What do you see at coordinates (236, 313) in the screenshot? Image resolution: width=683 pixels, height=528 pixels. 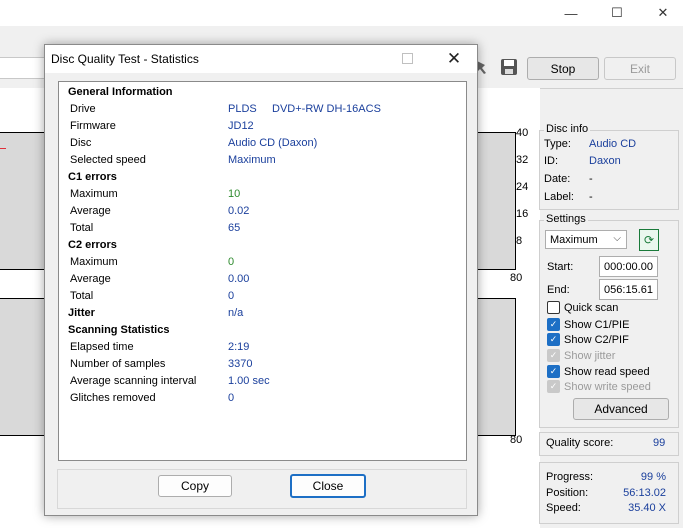 I see `jitter-value: n/a` at bounding box center [236, 313].